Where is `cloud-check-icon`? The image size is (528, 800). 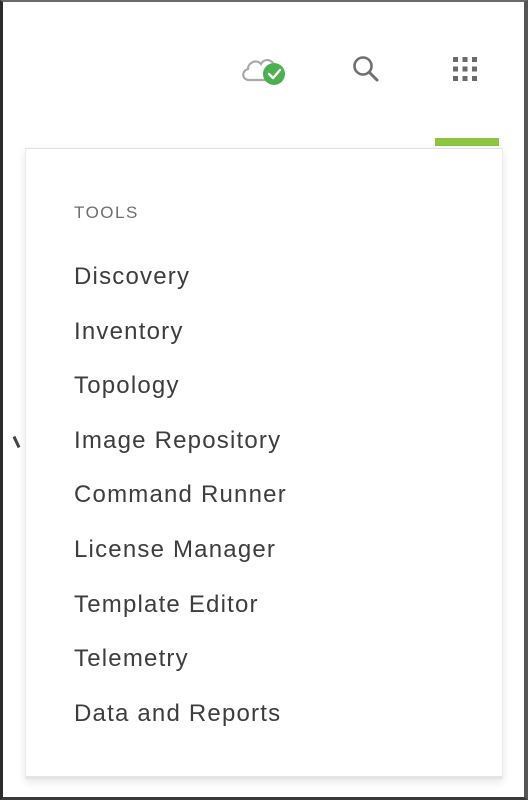
cloud-check-icon is located at coordinates (263, 72).